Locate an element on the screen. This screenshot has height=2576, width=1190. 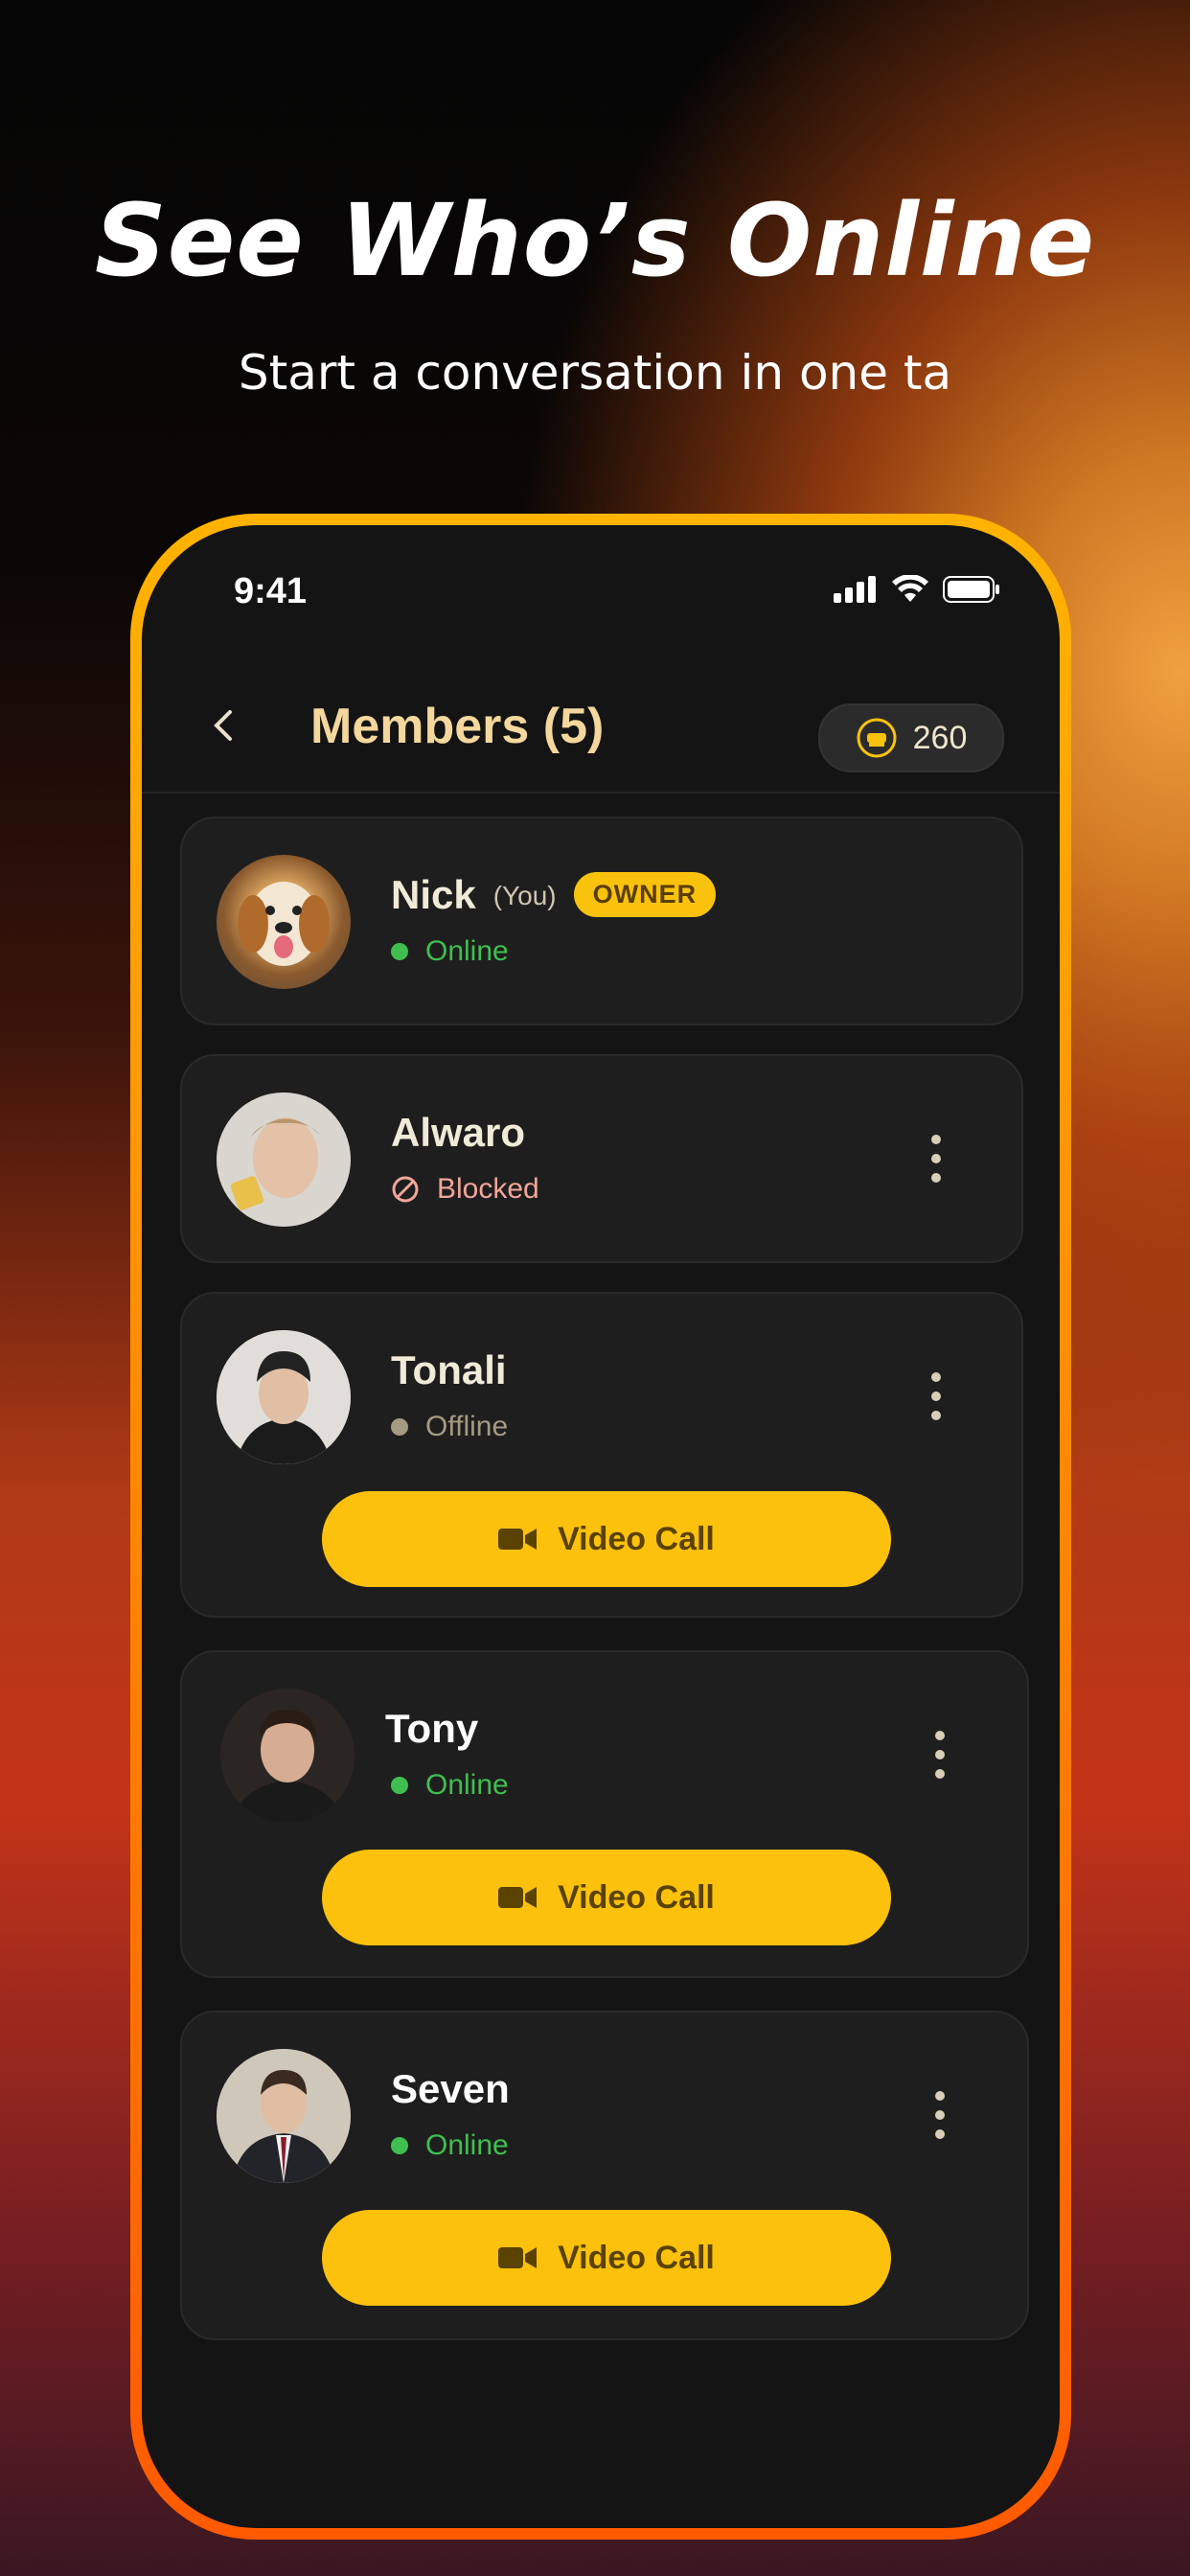
back-button is located at coordinates (222, 729).